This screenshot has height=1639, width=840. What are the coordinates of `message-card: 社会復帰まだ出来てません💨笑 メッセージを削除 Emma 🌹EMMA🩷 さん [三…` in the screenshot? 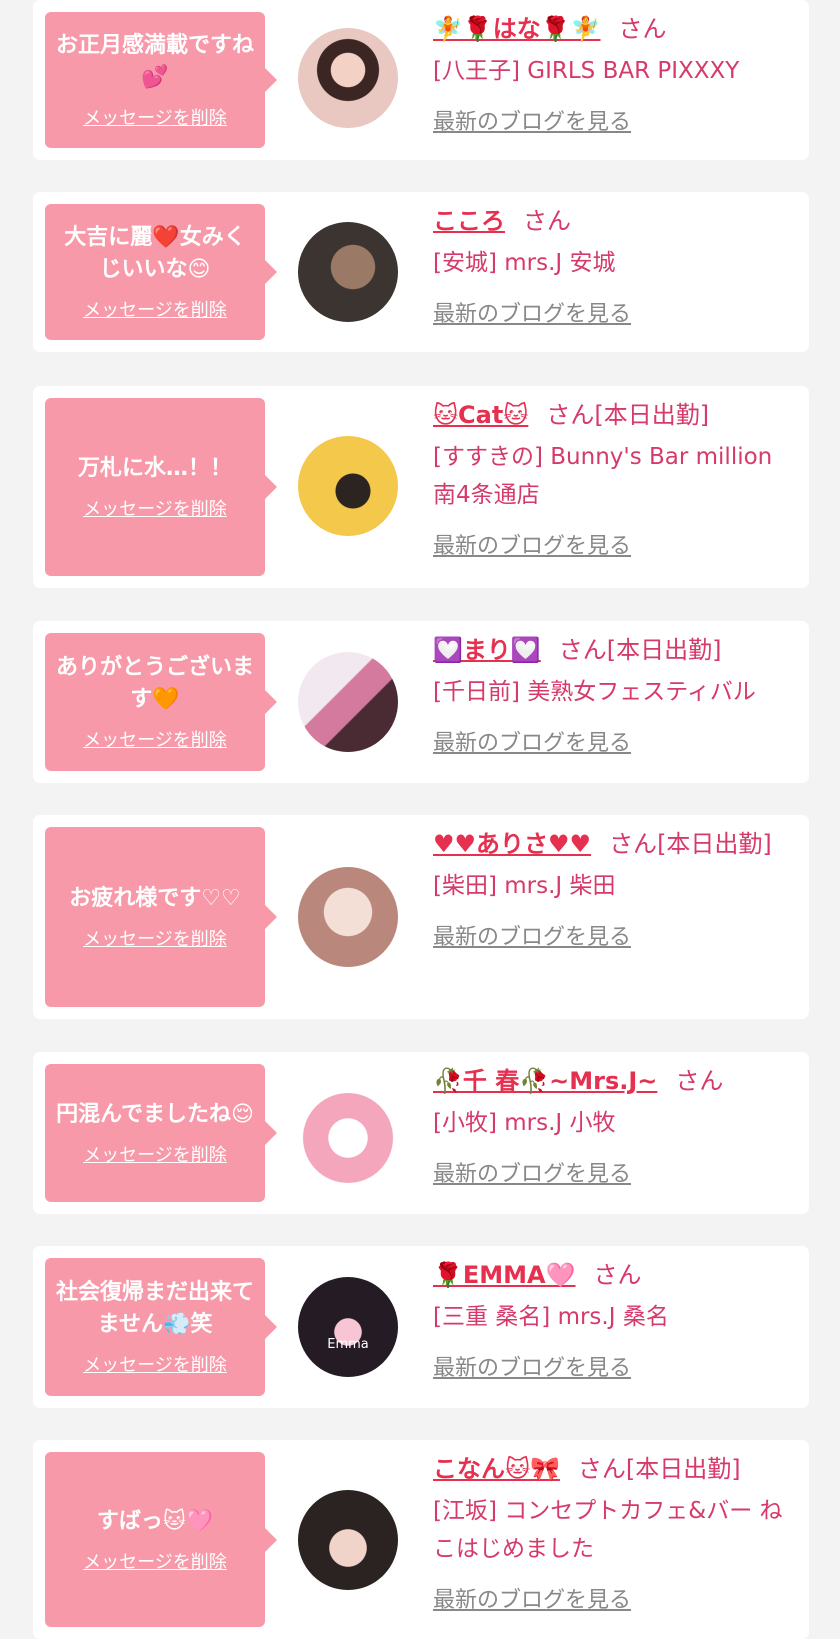 It's located at (421, 1327).